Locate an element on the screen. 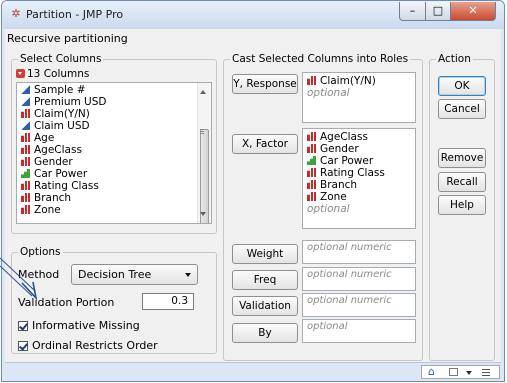 The width and height of the screenshot is (507, 383). cancel-button: Cancel is located at coordinates (462, 109).